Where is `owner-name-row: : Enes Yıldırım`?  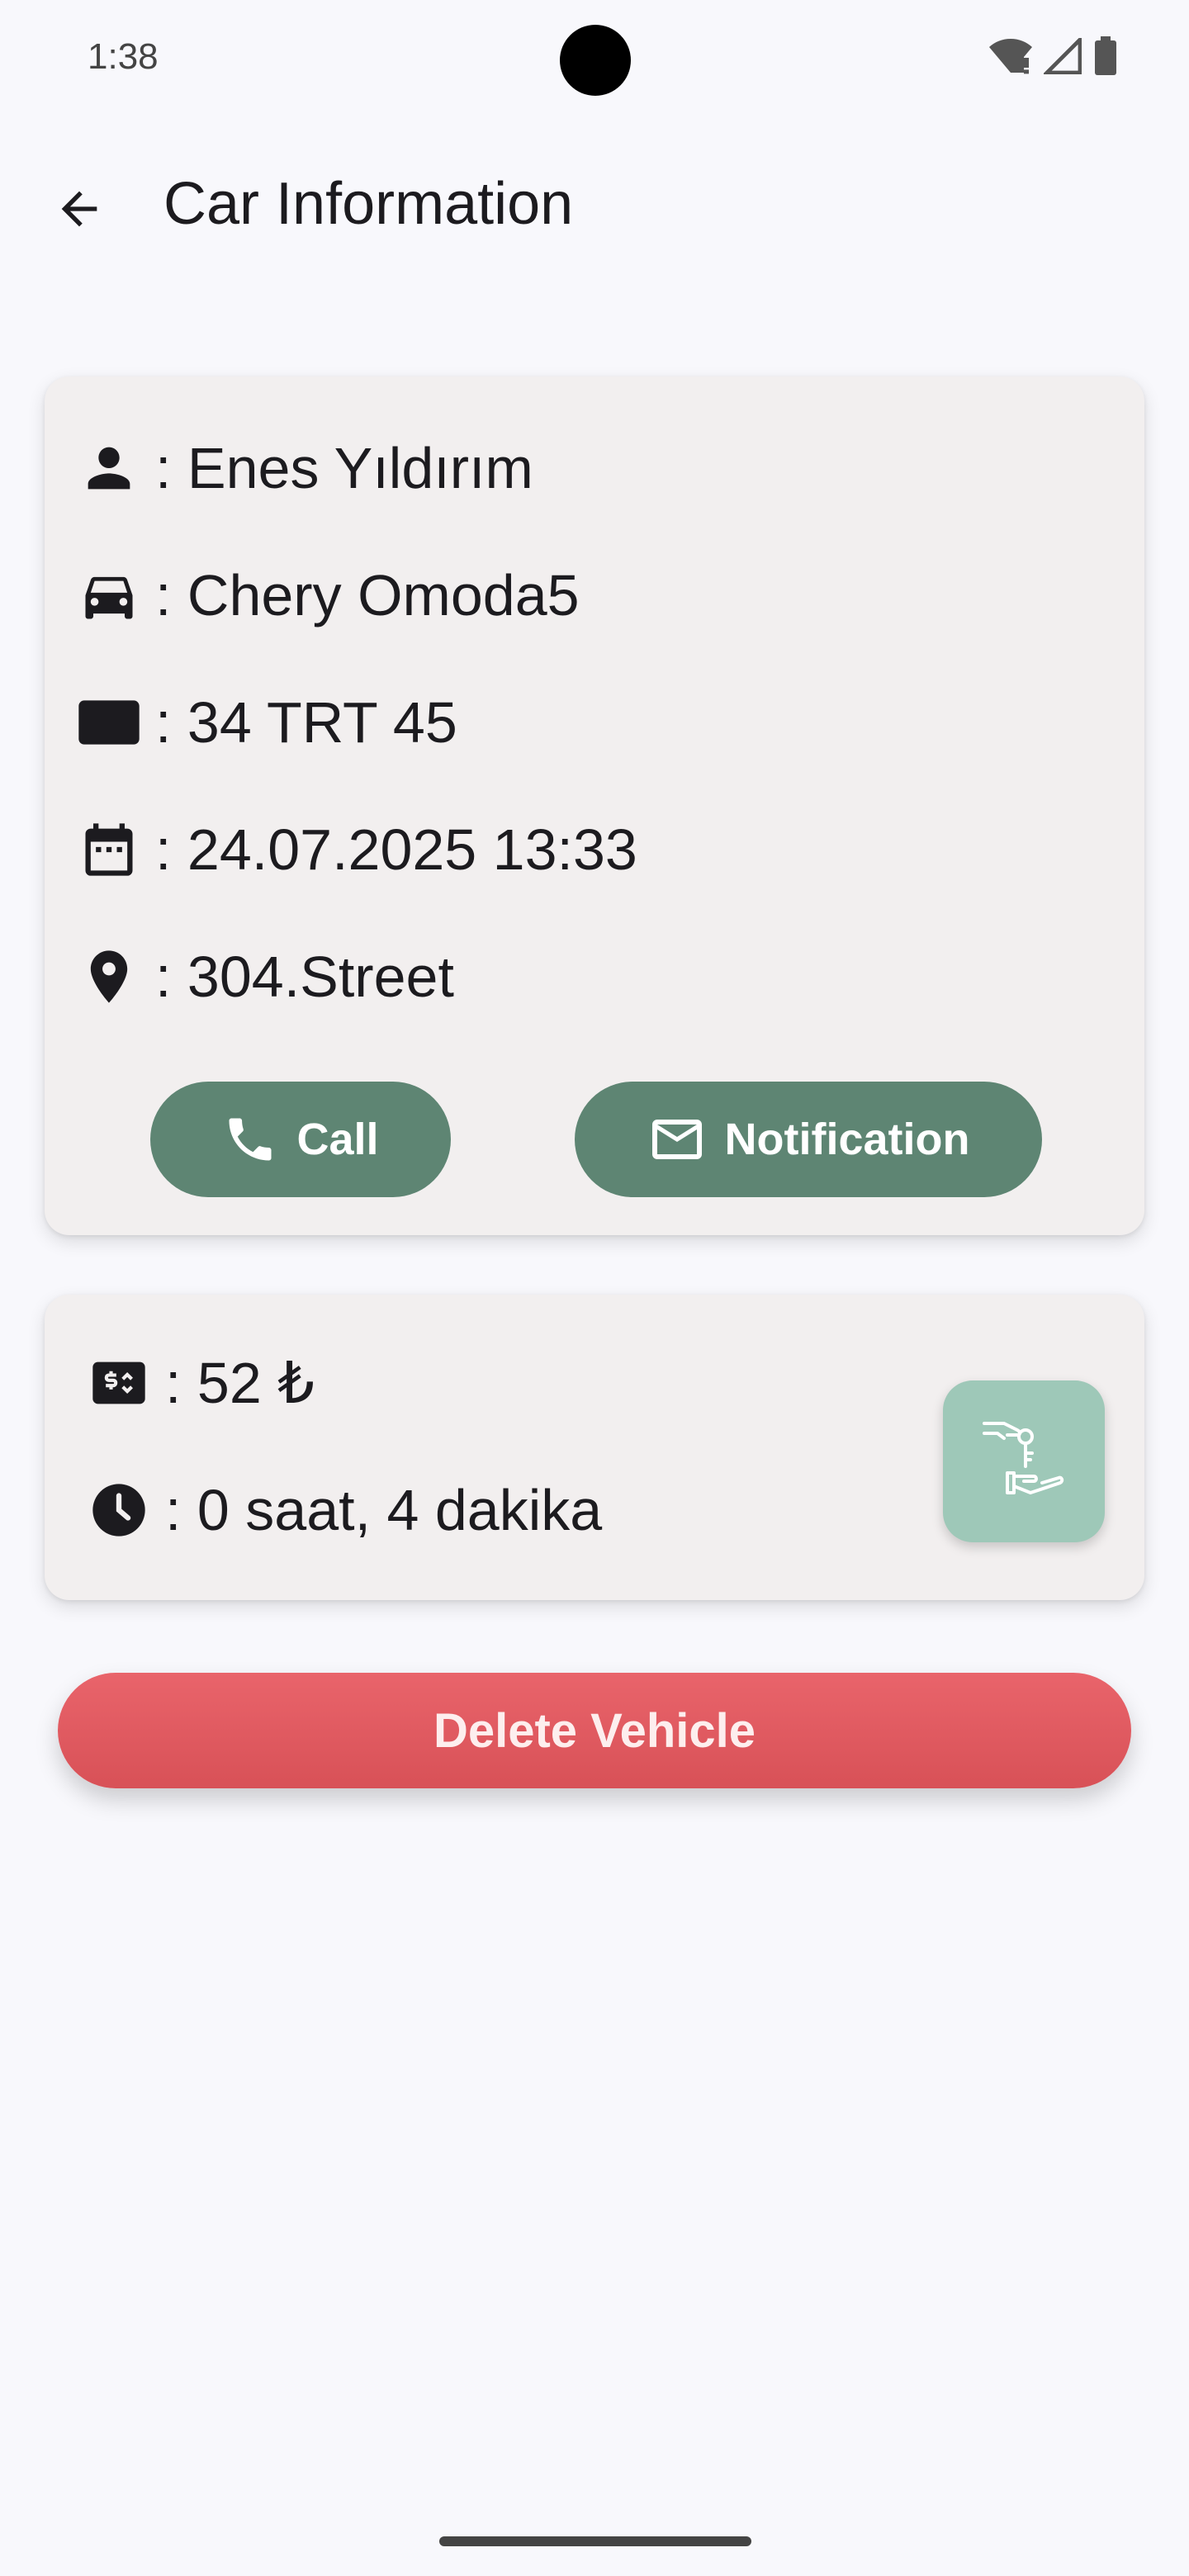 owner-name-row: : Enes Yıldırım is located at coordinates (303, 468).